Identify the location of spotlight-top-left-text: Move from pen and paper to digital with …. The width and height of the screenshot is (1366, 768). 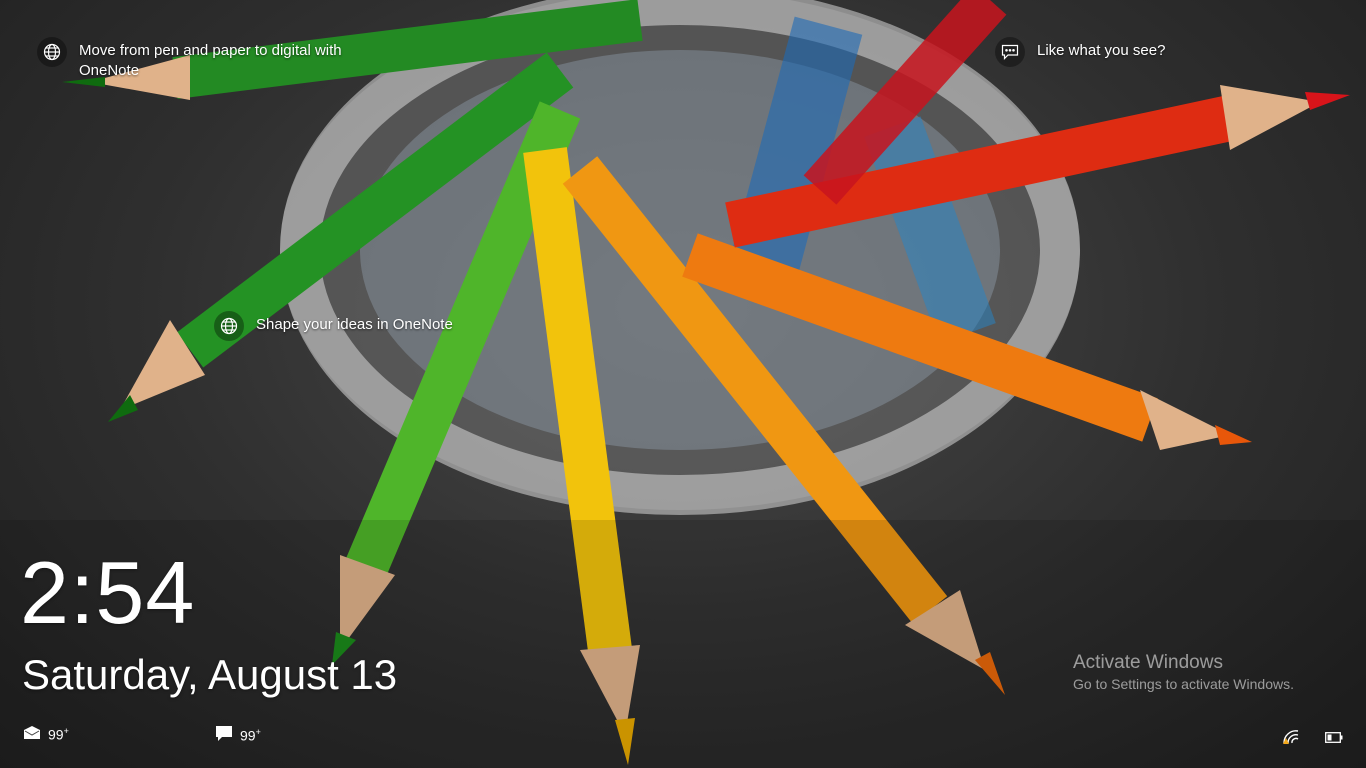
(210, 60).